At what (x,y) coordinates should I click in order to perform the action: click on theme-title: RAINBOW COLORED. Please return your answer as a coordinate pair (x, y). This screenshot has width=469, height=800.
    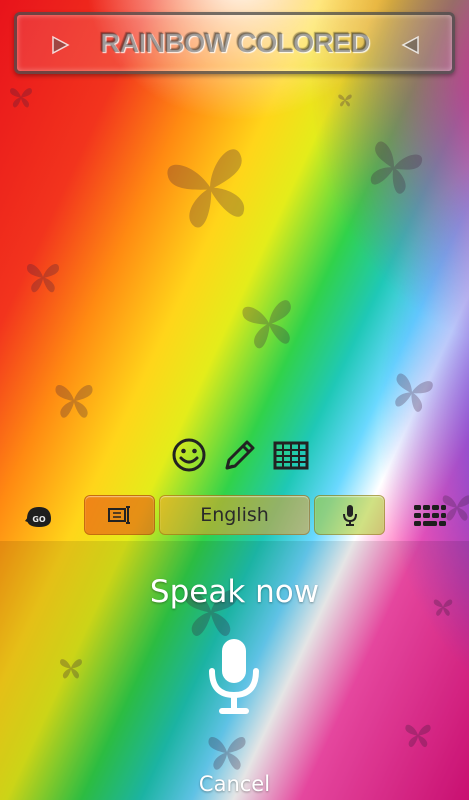
    Looking at the image, I should click on (235, 42).